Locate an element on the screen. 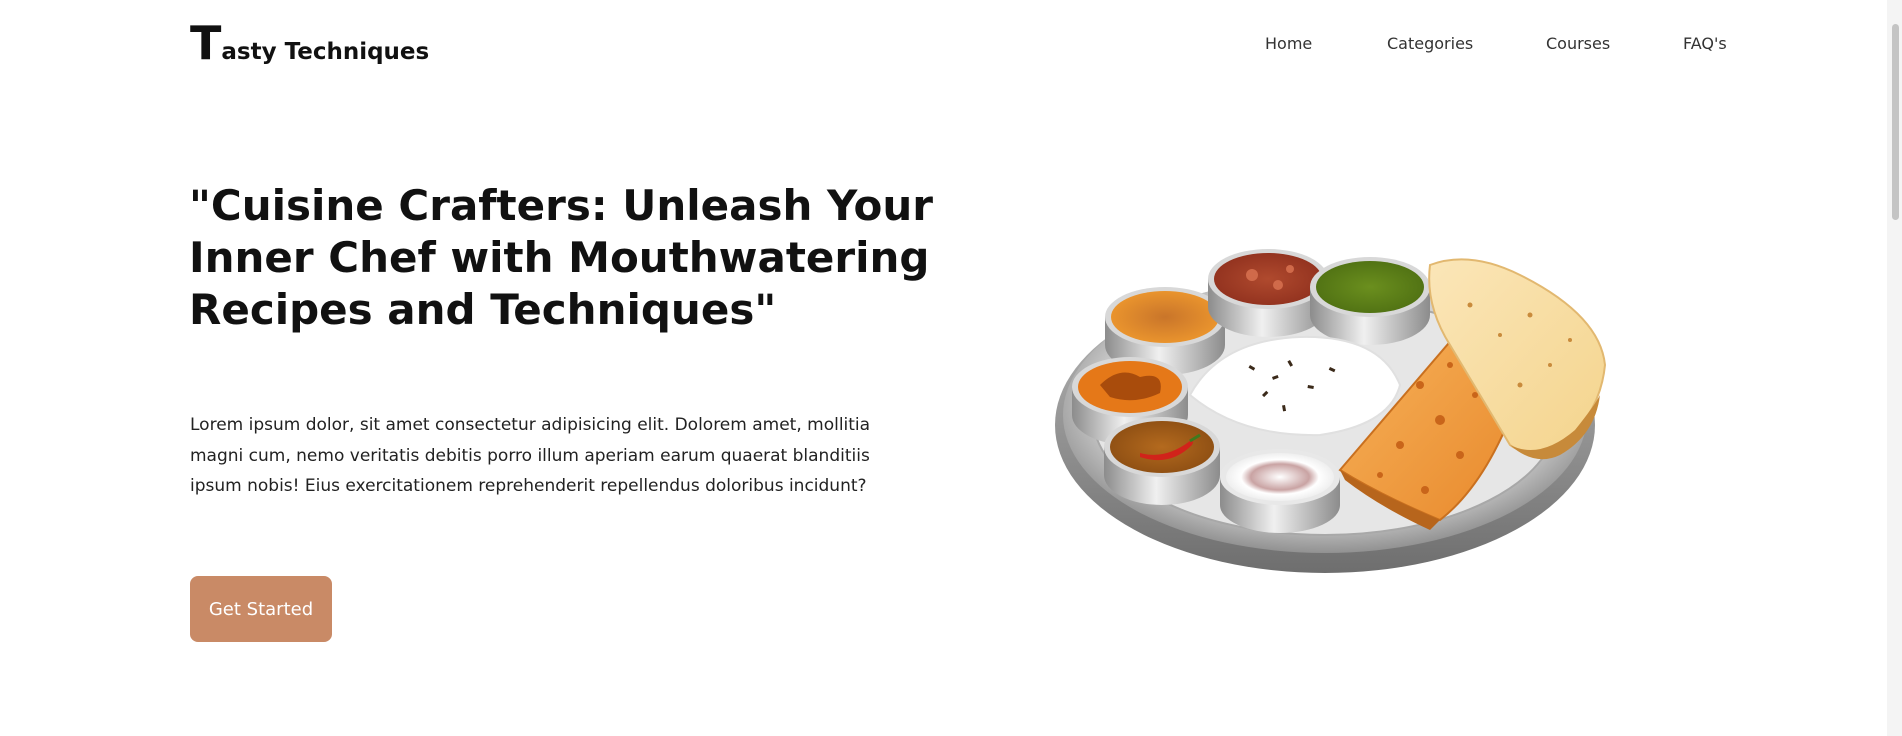 This screenshot has width=1902, height=736. nav-item-home: Home is located at coordinates (1288, 43).